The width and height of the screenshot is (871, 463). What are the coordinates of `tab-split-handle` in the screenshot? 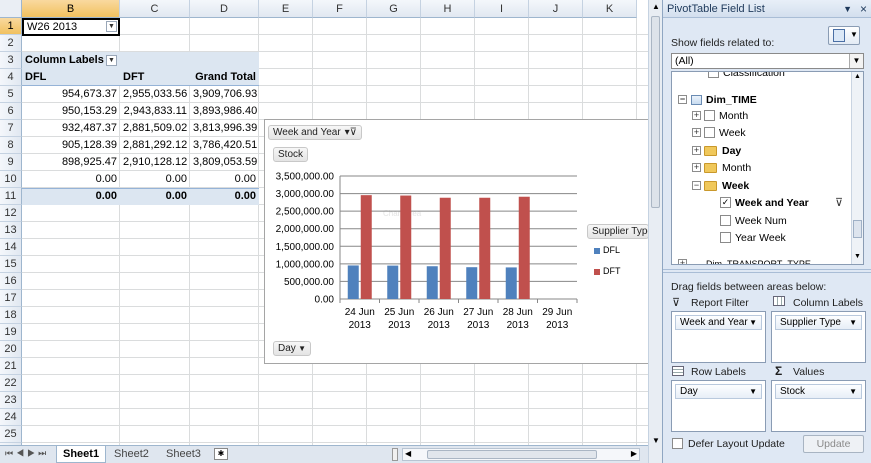 It's located at (395, 454).